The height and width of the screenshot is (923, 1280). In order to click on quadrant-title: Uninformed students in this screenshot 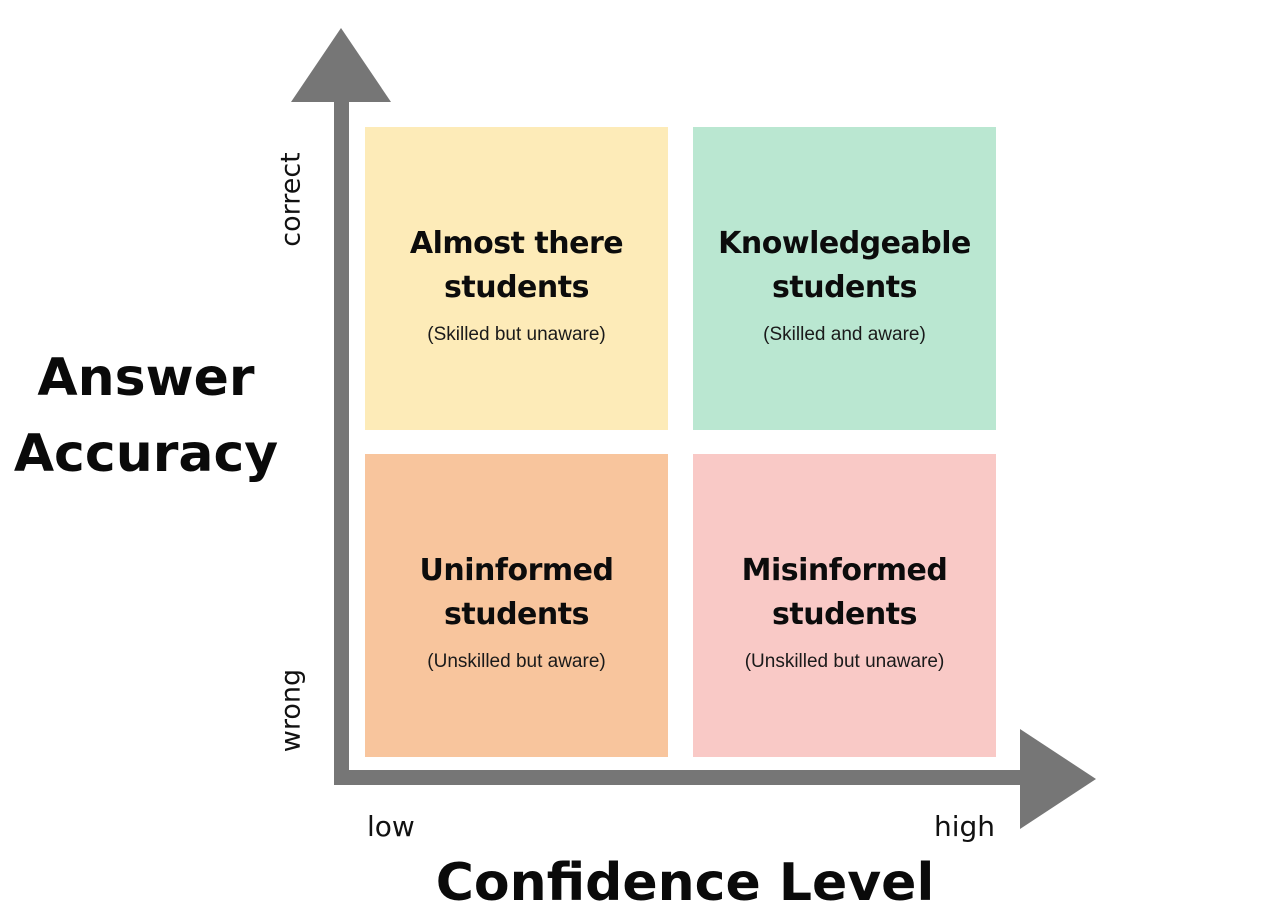, I will do `click(516, 592)`.